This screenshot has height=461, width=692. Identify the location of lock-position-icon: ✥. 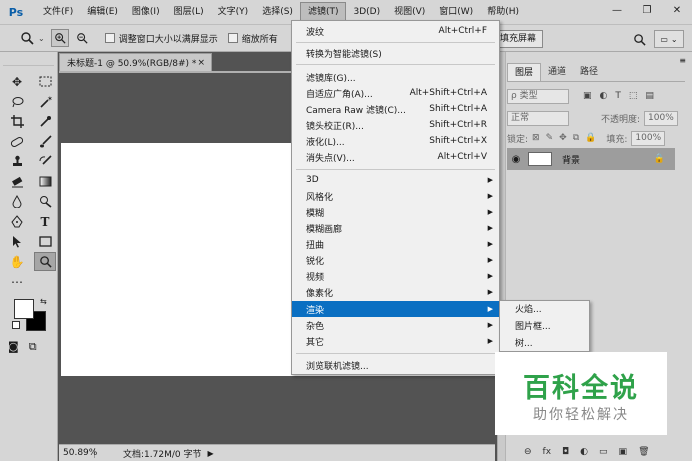
(563, 138).